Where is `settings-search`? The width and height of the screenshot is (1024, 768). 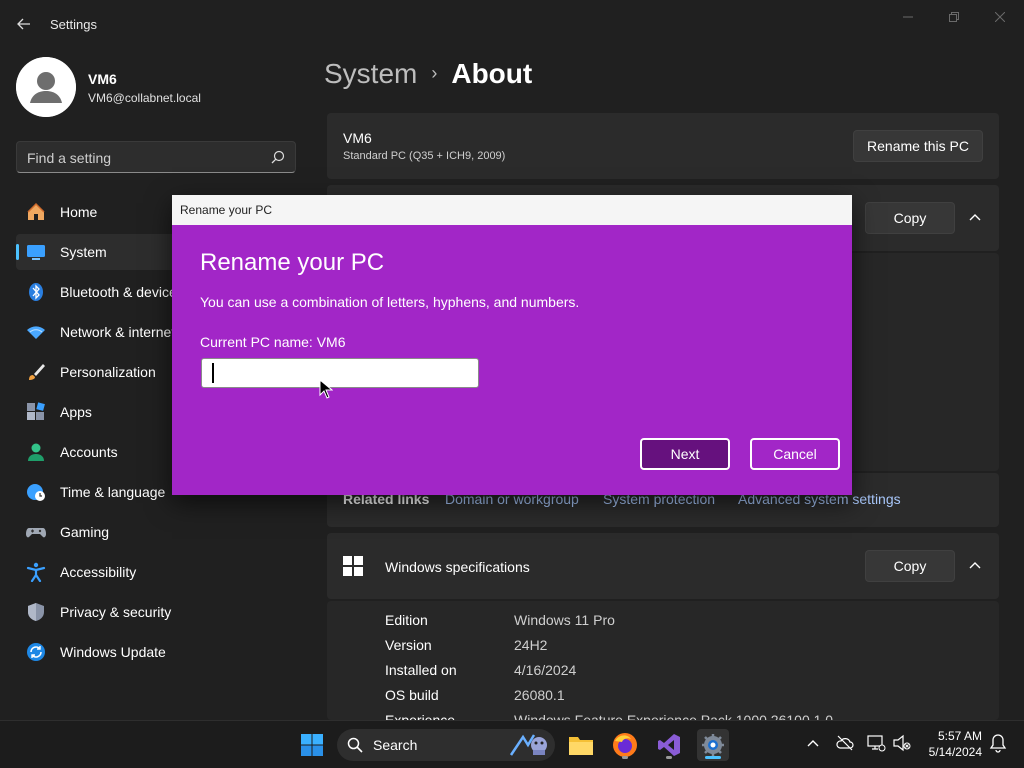
settings-search is located at coordinates (156, 157).